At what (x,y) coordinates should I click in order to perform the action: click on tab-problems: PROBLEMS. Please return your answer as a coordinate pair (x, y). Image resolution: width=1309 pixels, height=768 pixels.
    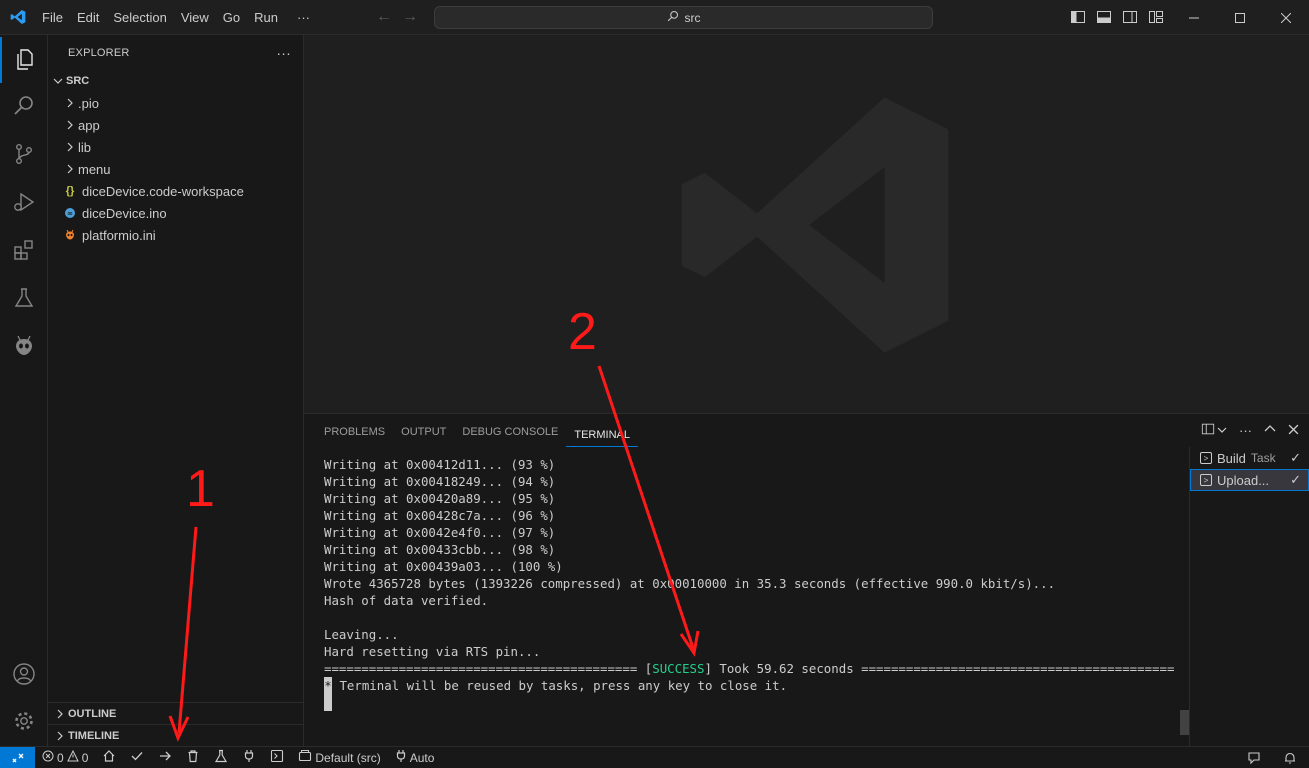
    Looking at the image, I should click on (354, 431).